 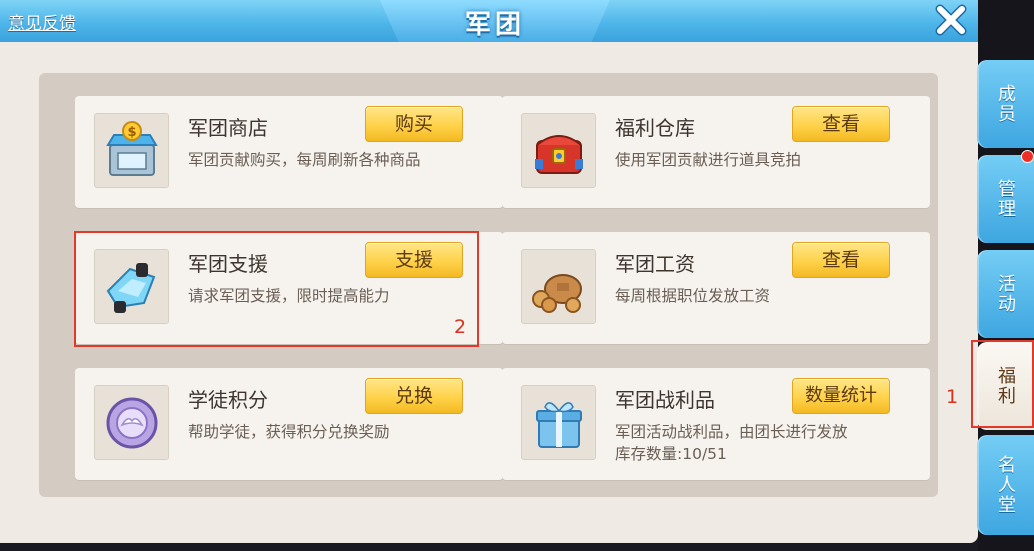 I want to click on exchange-button: 兑换, so click(x=414, y=396).